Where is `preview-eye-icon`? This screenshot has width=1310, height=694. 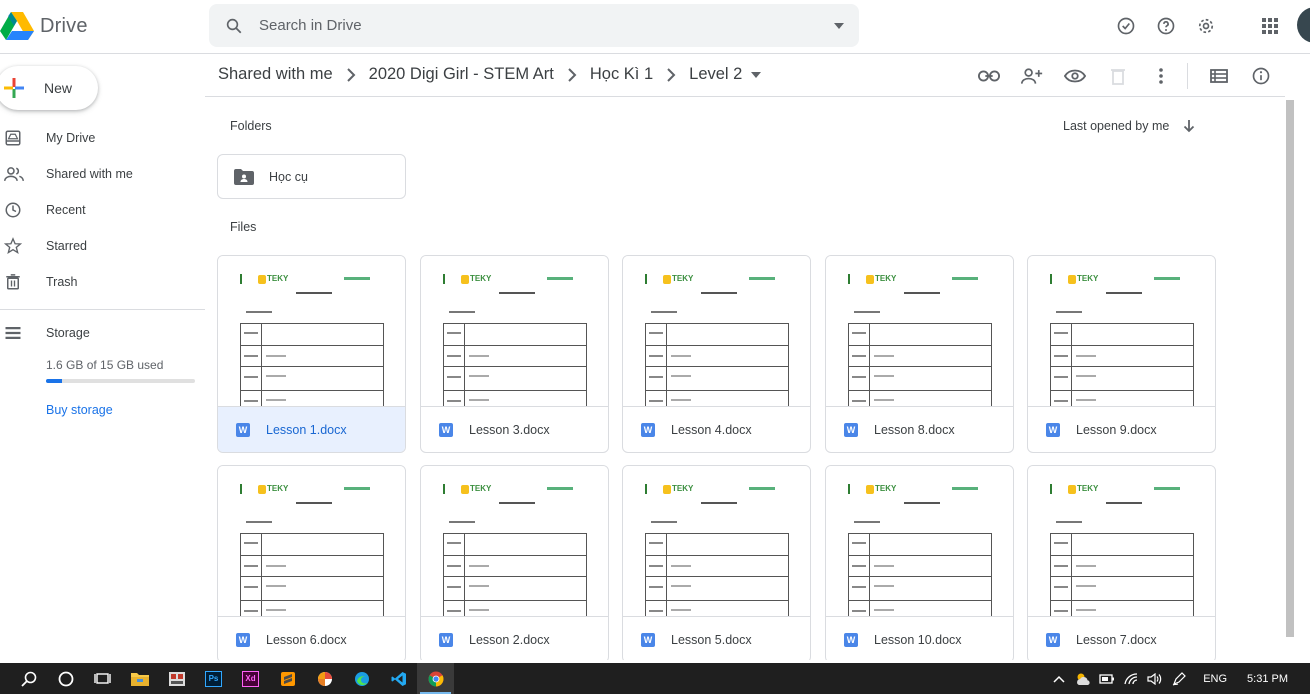 preview-eye-icon is located at coordinates (1075, 76).